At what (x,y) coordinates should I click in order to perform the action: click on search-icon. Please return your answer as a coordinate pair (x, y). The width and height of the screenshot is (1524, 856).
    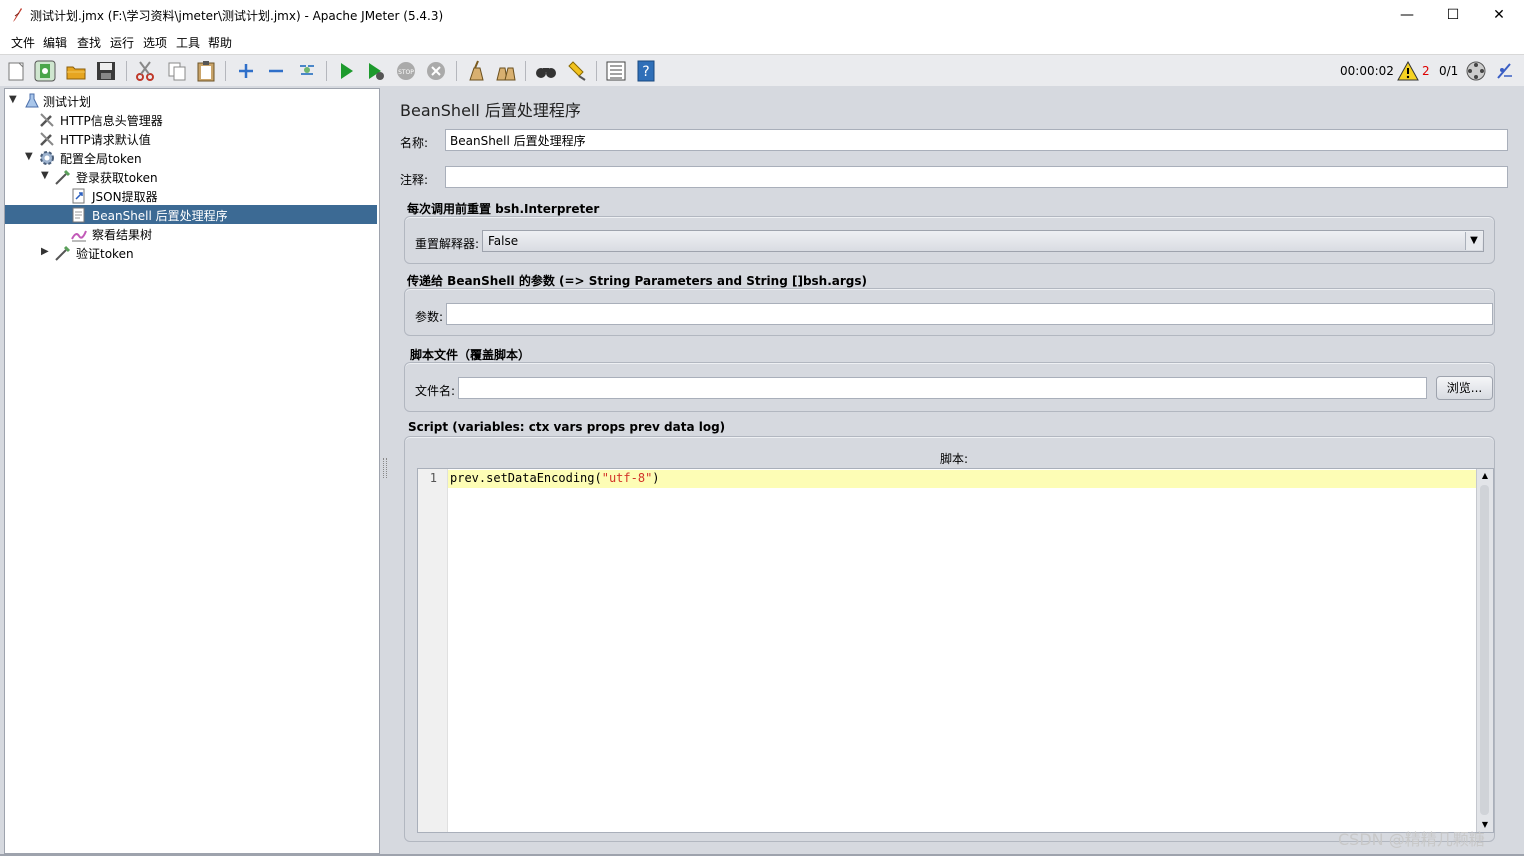
    Looking at the image, I should click on (546, 71).